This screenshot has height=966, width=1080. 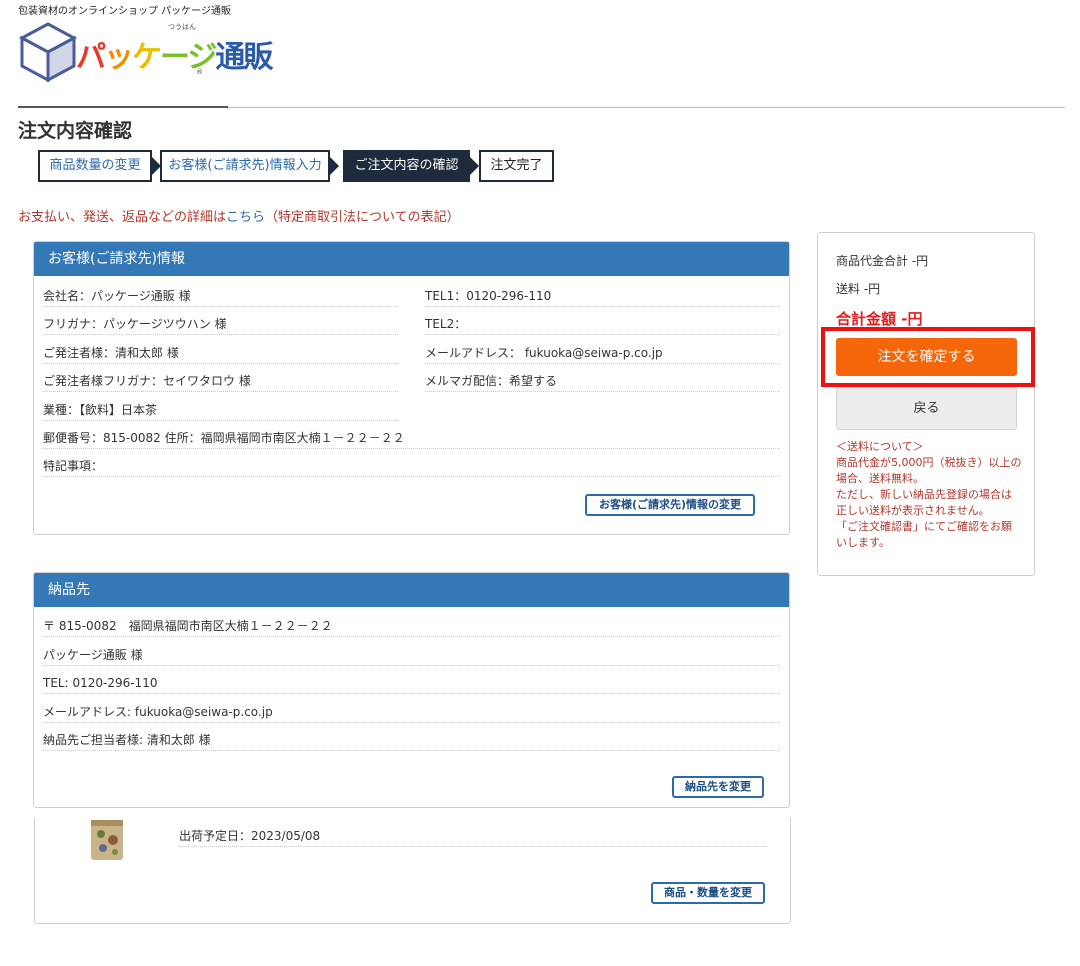 What do you see at coordinates (412, 871) in the screenshot?
I see `product-panel: 出荷予定日：2023/05/08 商品・数量を変更` at bounding box center [412, 871].